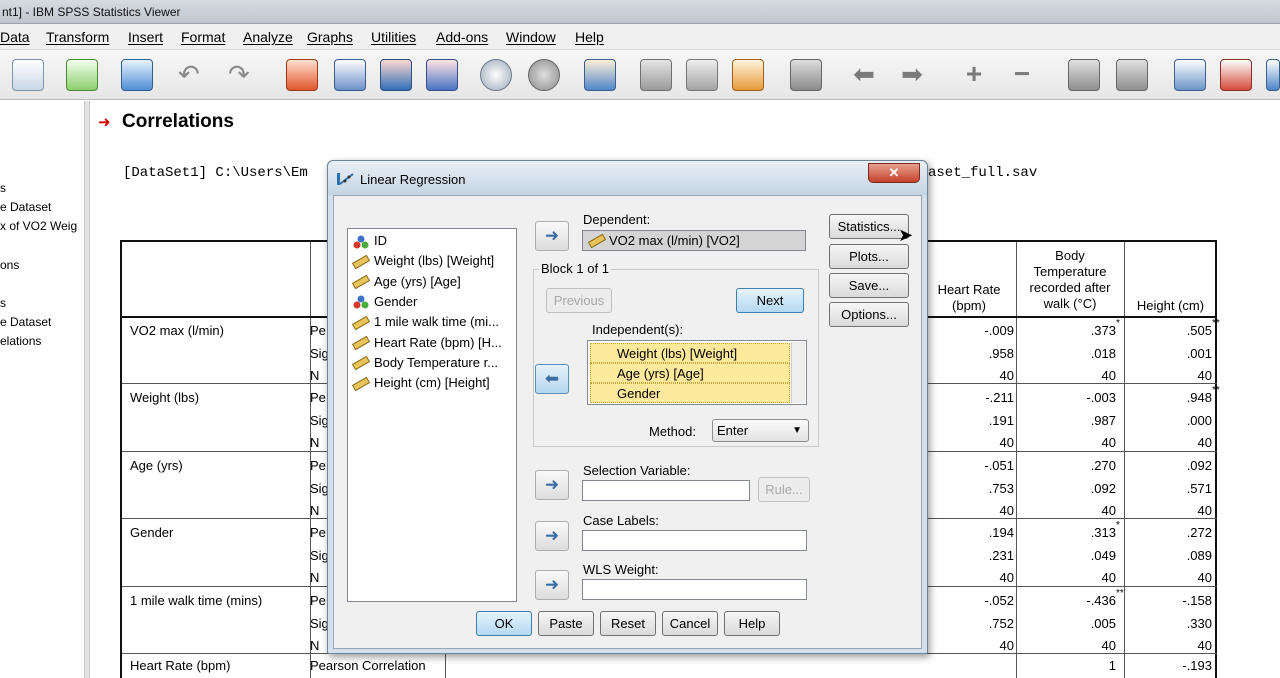  What do you see at coordinates (798, 372) in the screenshot?
I see `independents-scrollbar` at bounding box center [798, 372].